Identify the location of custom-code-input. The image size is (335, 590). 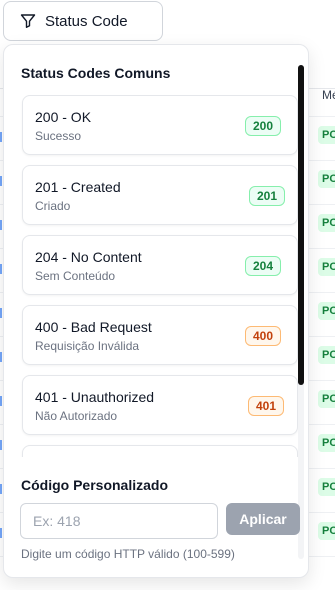
(119, 521).